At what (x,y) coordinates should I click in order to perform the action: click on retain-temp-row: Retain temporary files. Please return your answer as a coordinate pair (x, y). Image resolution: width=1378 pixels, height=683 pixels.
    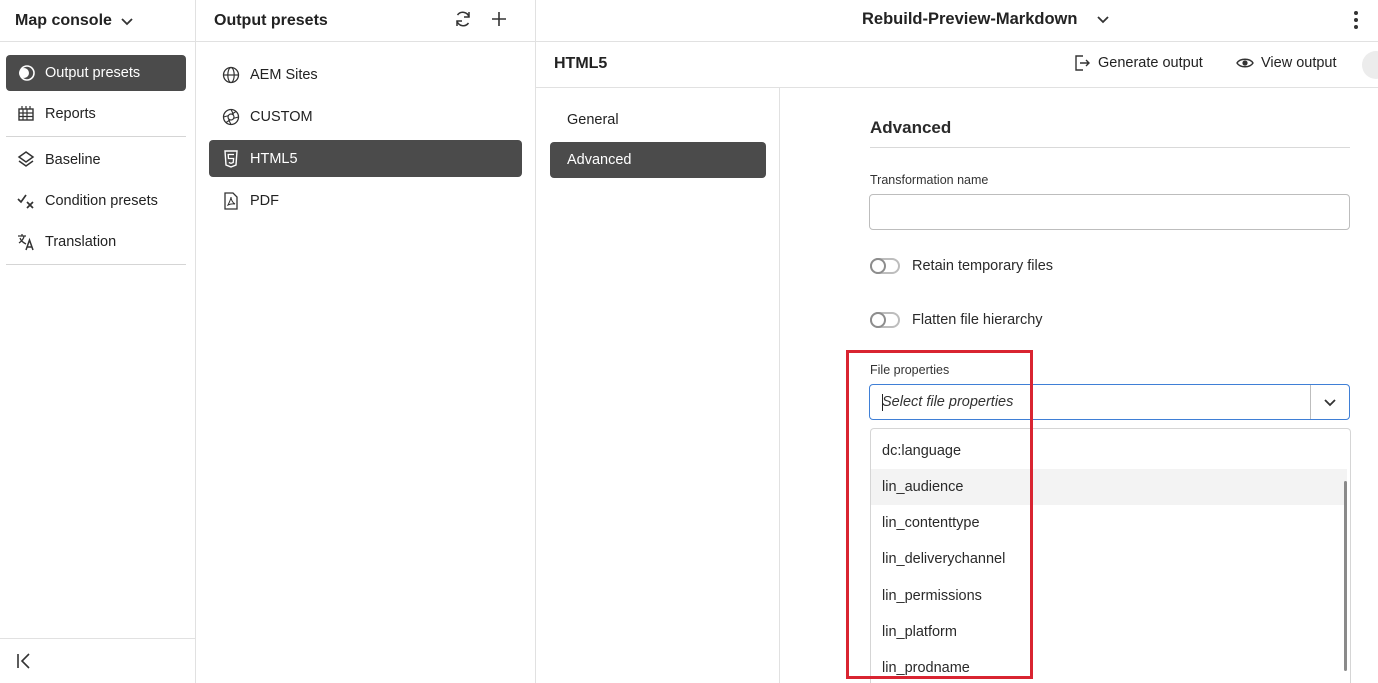
    Looking at the image, I should click on (961, 266).